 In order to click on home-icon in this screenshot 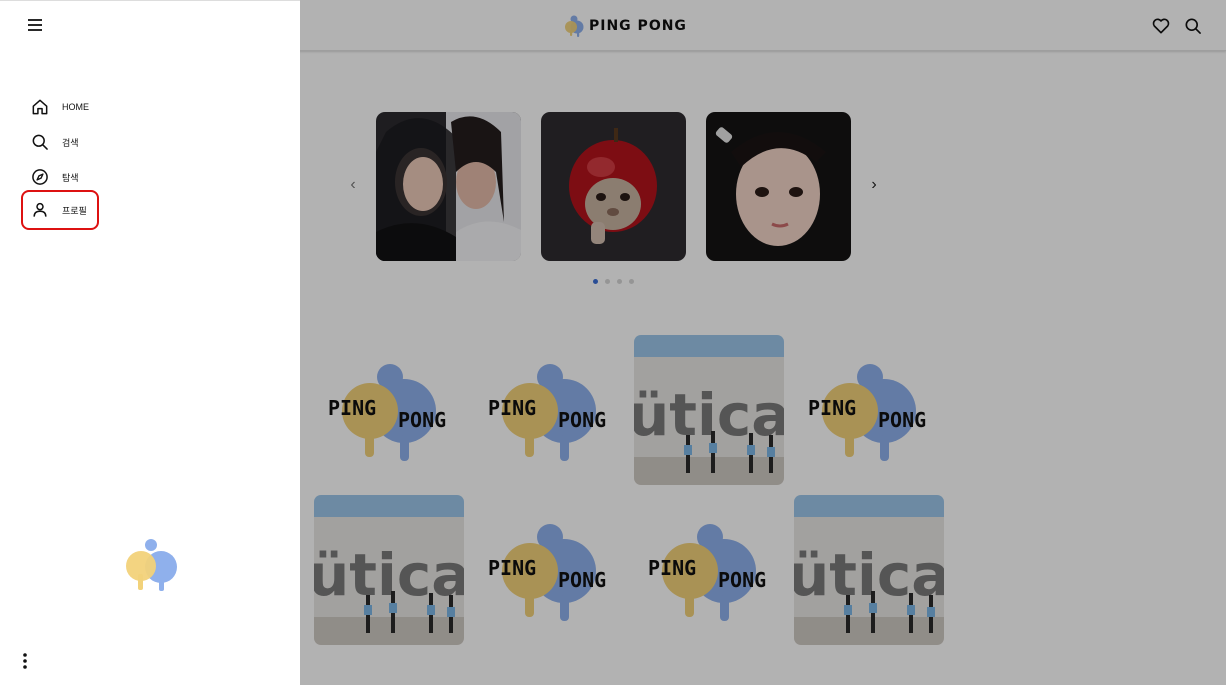, I will do `click(40, 107)`.